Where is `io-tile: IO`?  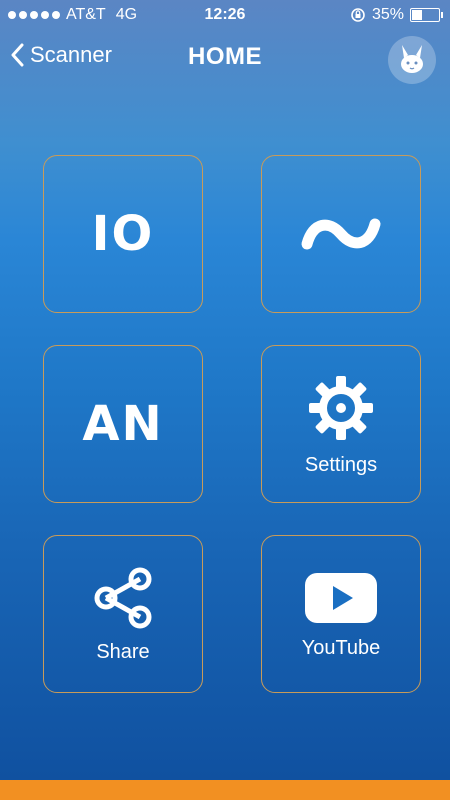
io-tile: IO is located at coordinates (123, 234).